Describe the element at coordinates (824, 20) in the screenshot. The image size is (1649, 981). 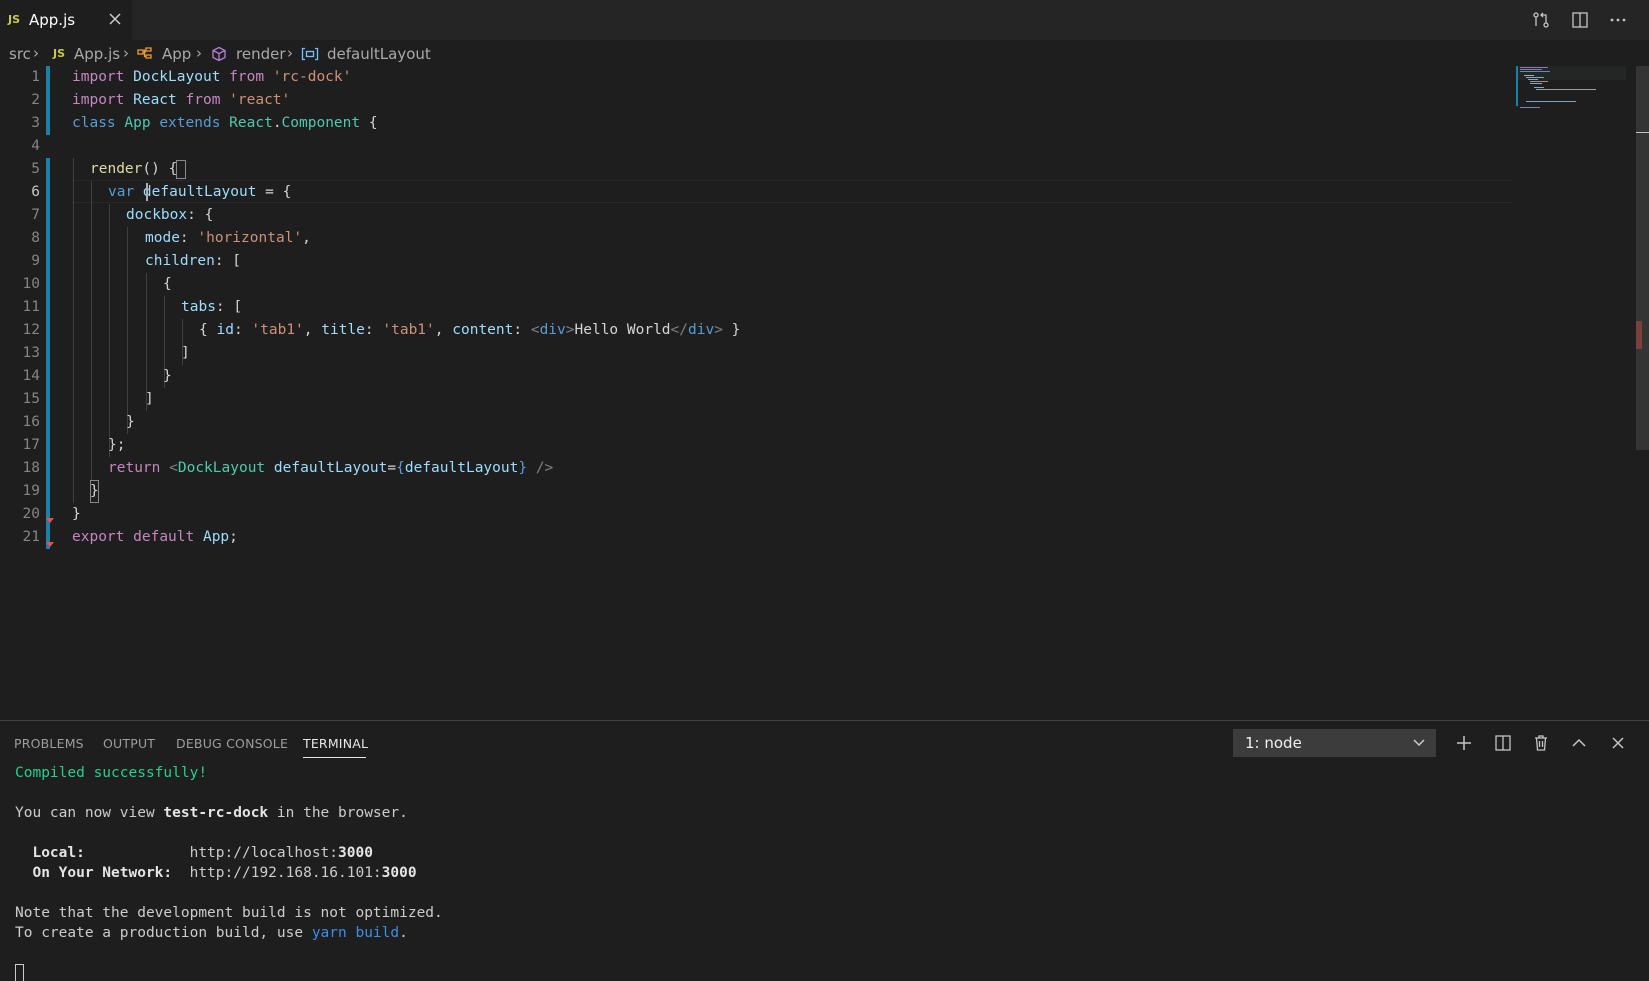
I see `editor-tab-bar: JS App.js` at that location.